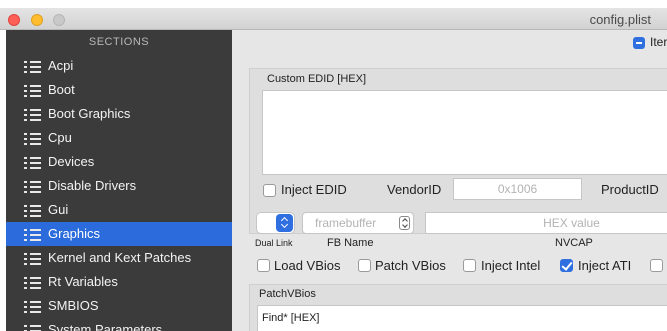  Describe the element at coordinates (517, 189) in the screenshot. I see `vendor-id-input: 0x1006` at that location.